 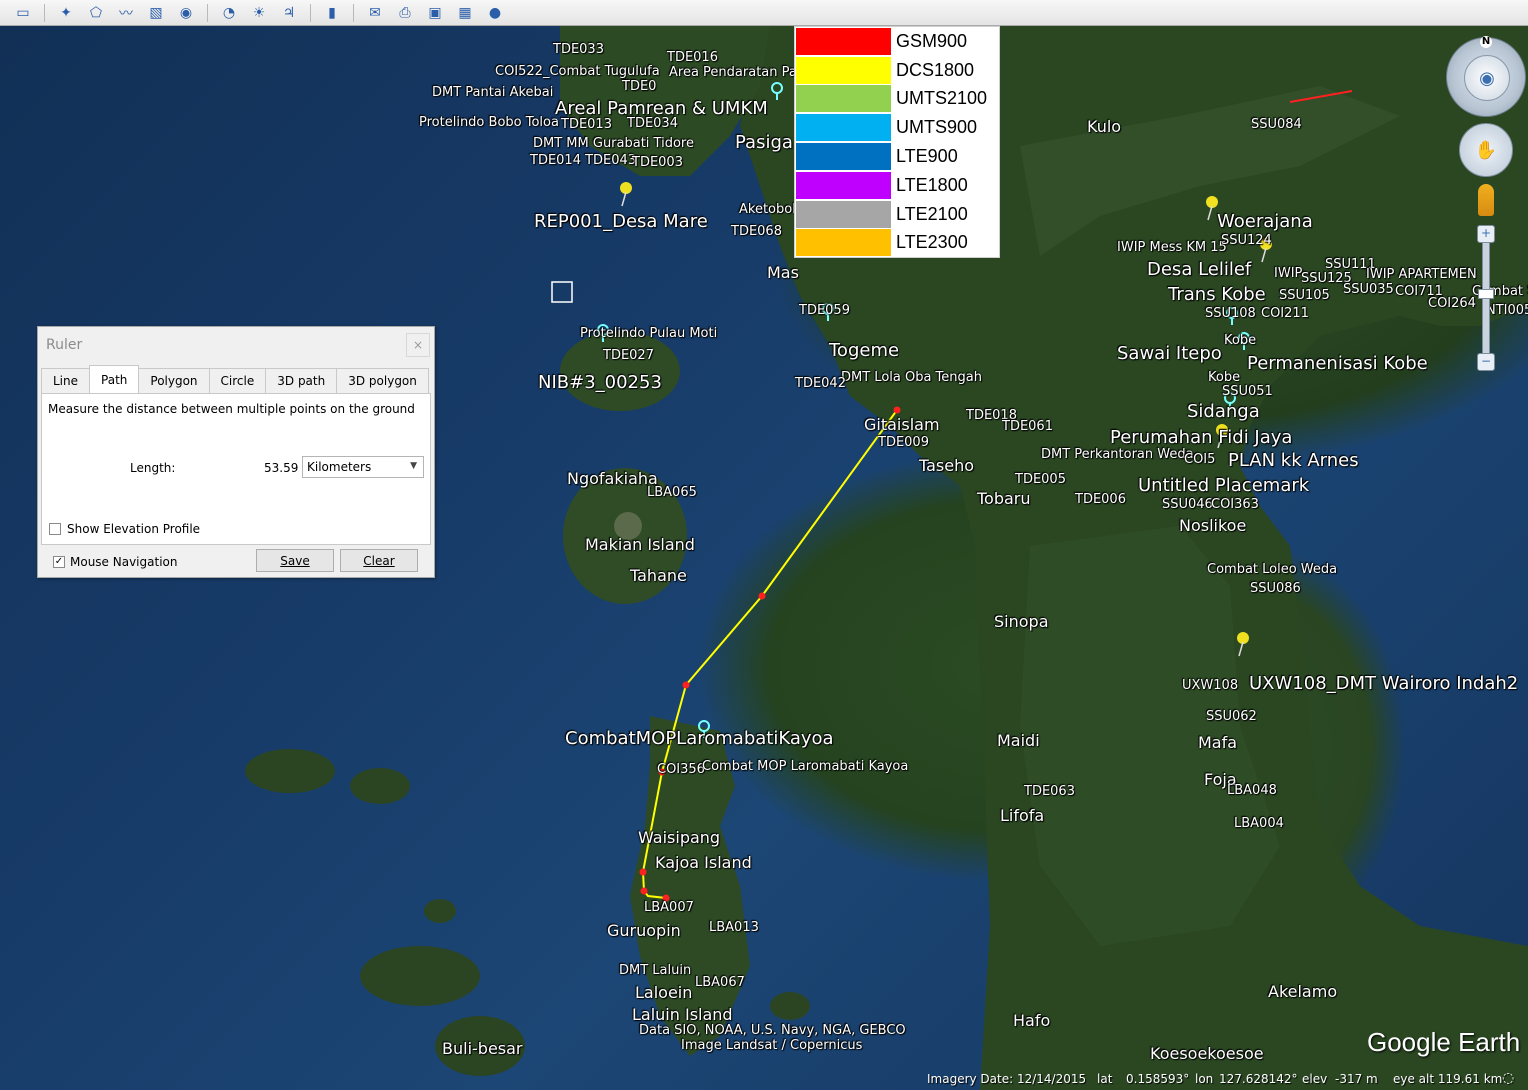 I want to click on map-place-label: SSU051, so click(x=1247, y=391).